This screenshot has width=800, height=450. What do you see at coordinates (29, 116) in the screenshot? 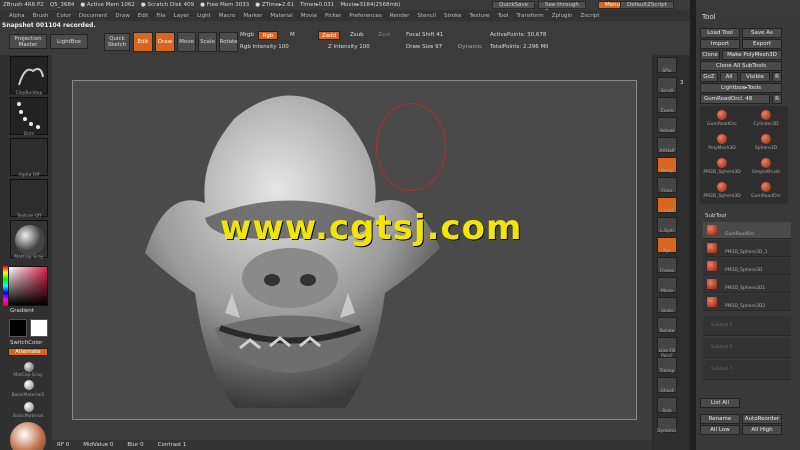
I see `stroke-thumbnail` at bounding box center [29, 116].